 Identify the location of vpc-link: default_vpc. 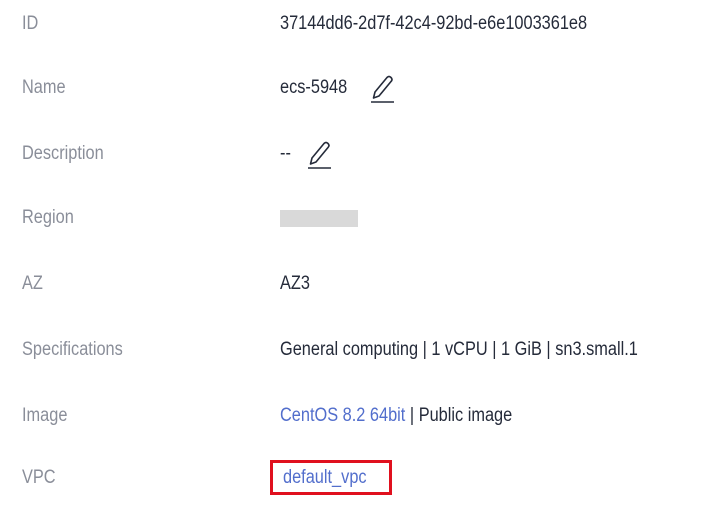
(325, 478).